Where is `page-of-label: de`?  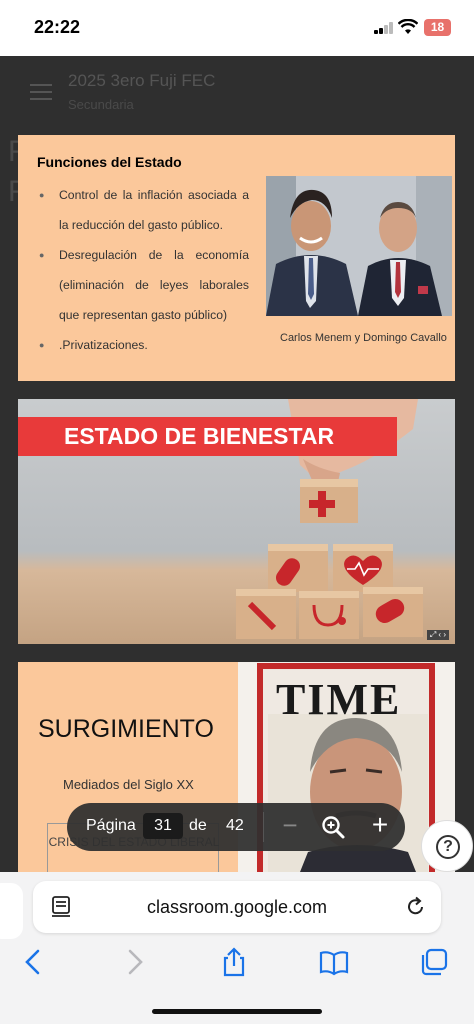
page-of-label: de is located at coordinates (198, 825).